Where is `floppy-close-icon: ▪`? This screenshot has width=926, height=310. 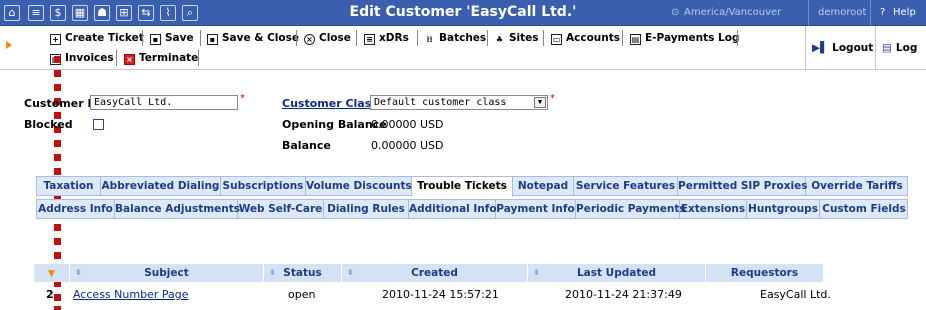
floppy-close-icon: ▪ is located at coordinates (212, 39).